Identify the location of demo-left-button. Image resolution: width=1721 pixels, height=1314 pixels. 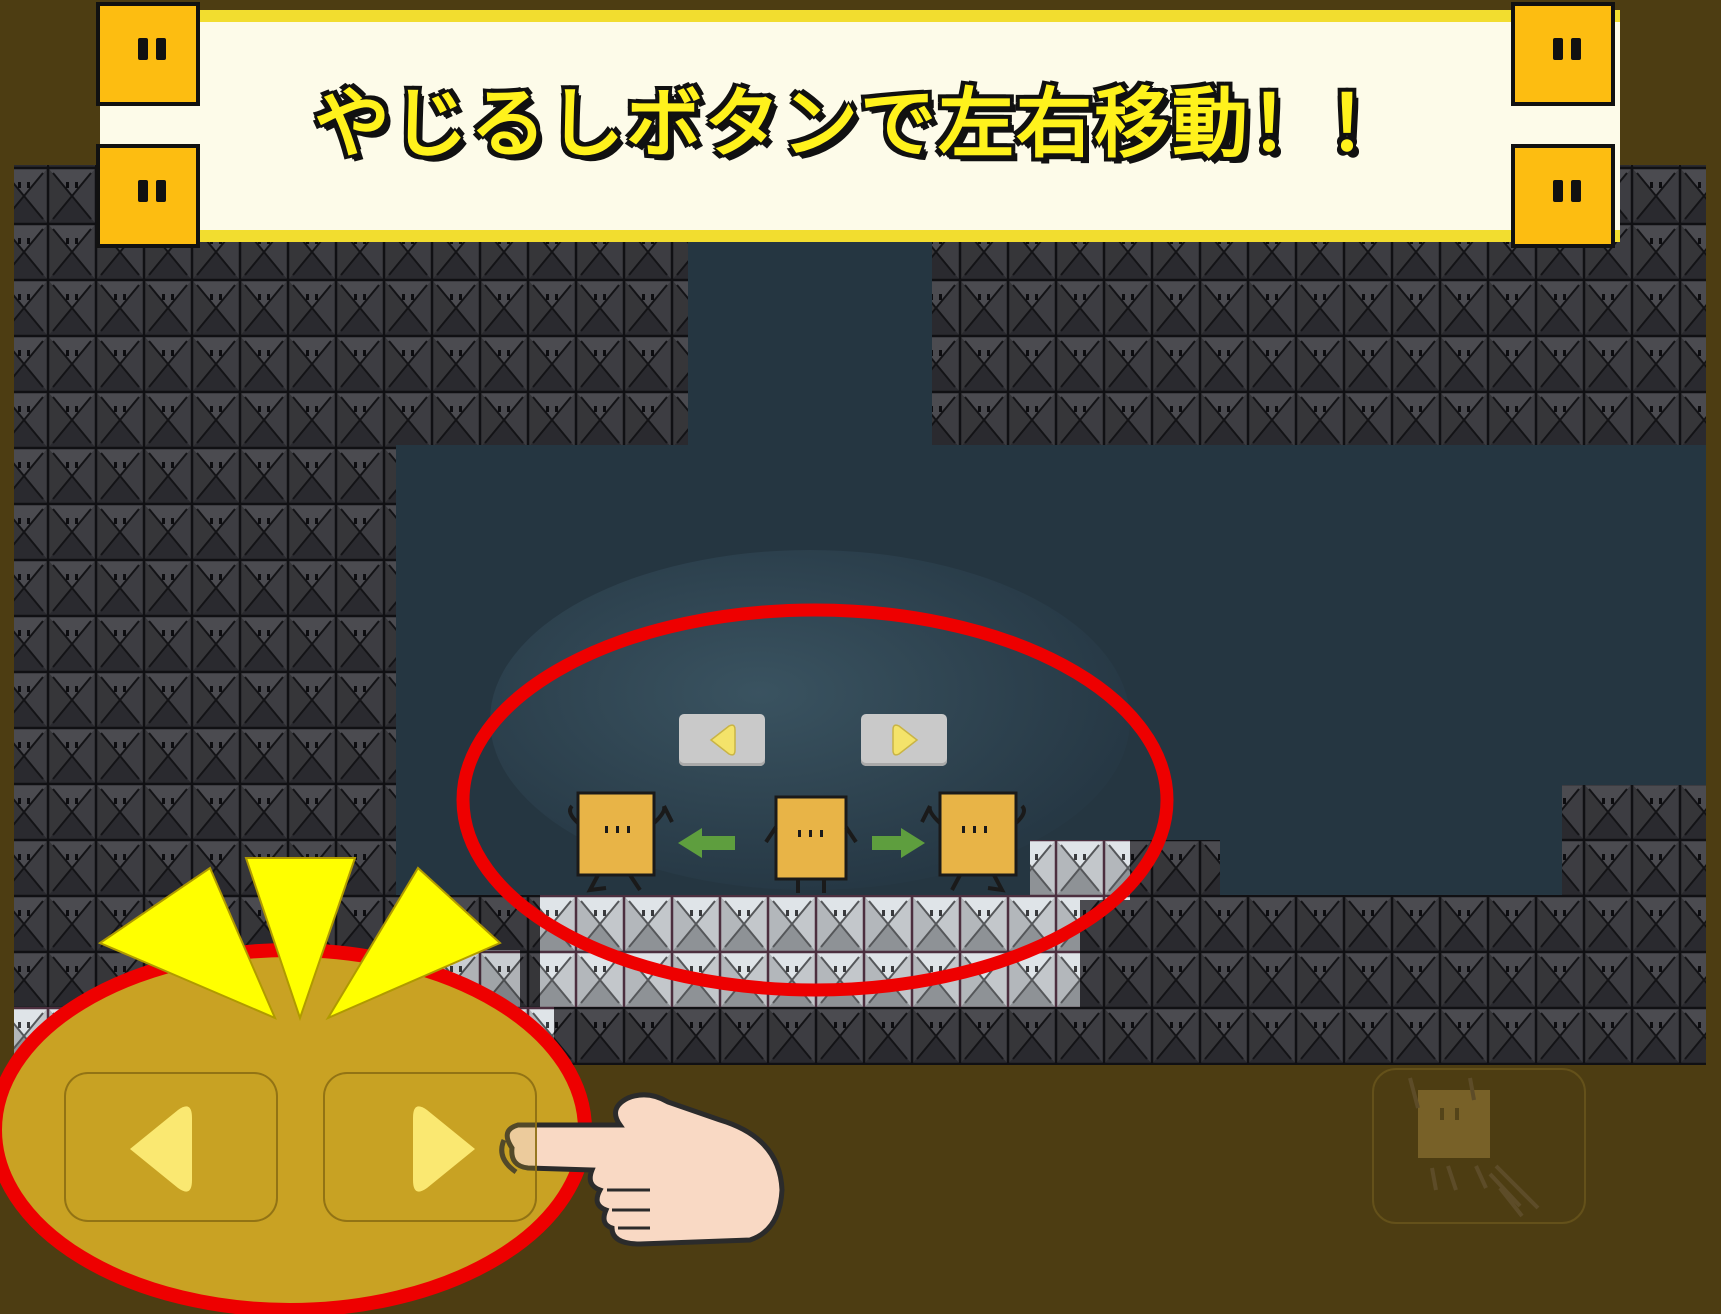
(722, 740).